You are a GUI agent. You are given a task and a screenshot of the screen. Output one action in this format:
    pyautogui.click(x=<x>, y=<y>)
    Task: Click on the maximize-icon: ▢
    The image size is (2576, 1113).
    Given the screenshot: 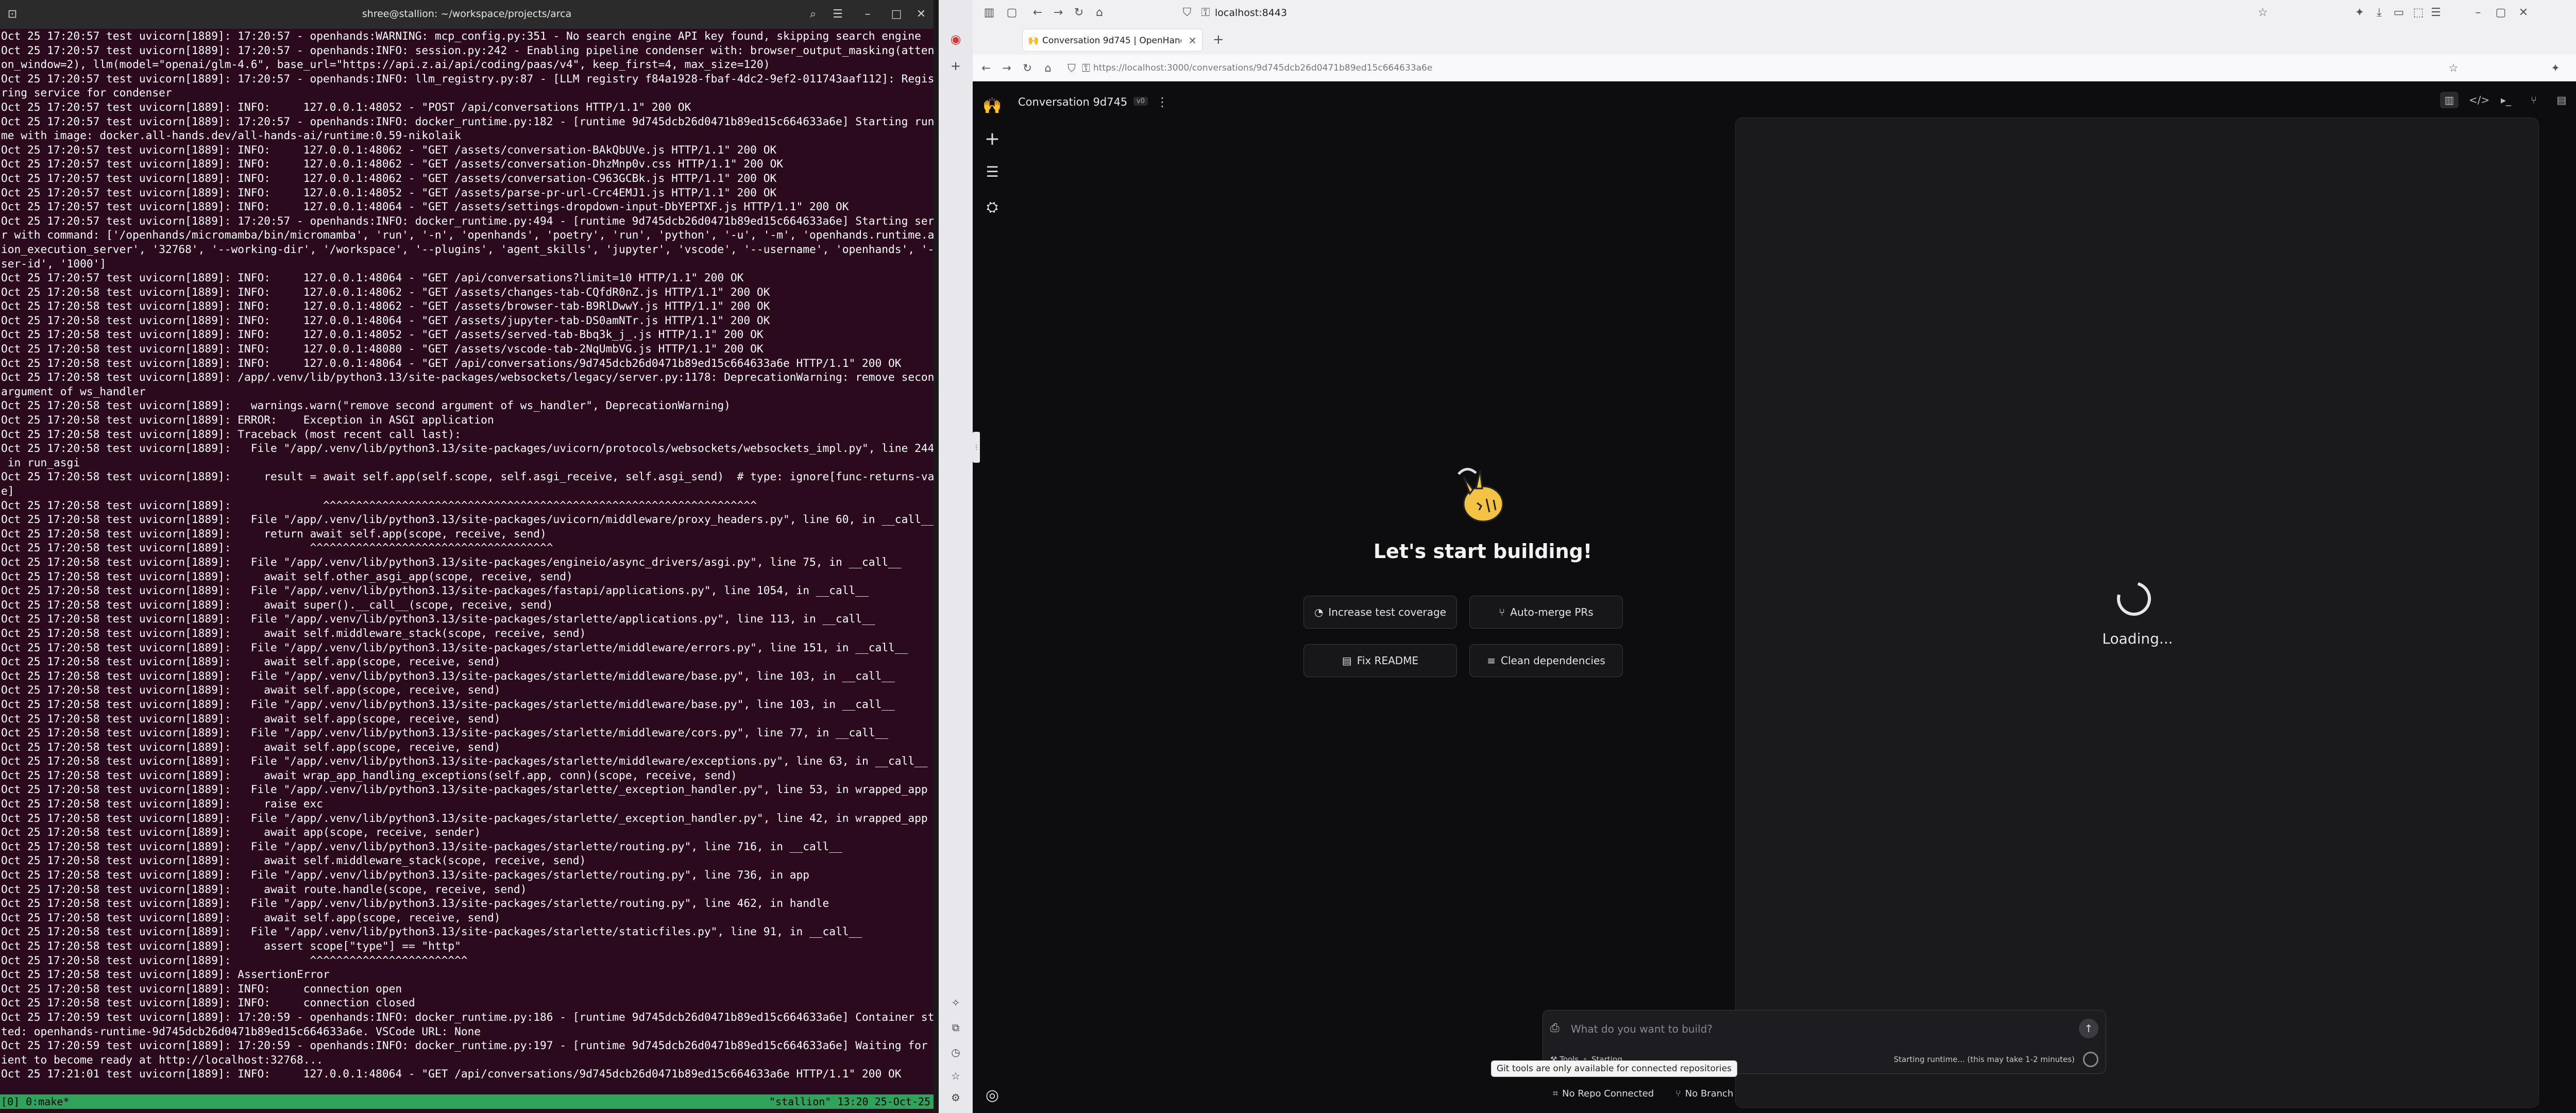 What is the action you would take?
    pyautogui.click(x=2501, y=13)
    